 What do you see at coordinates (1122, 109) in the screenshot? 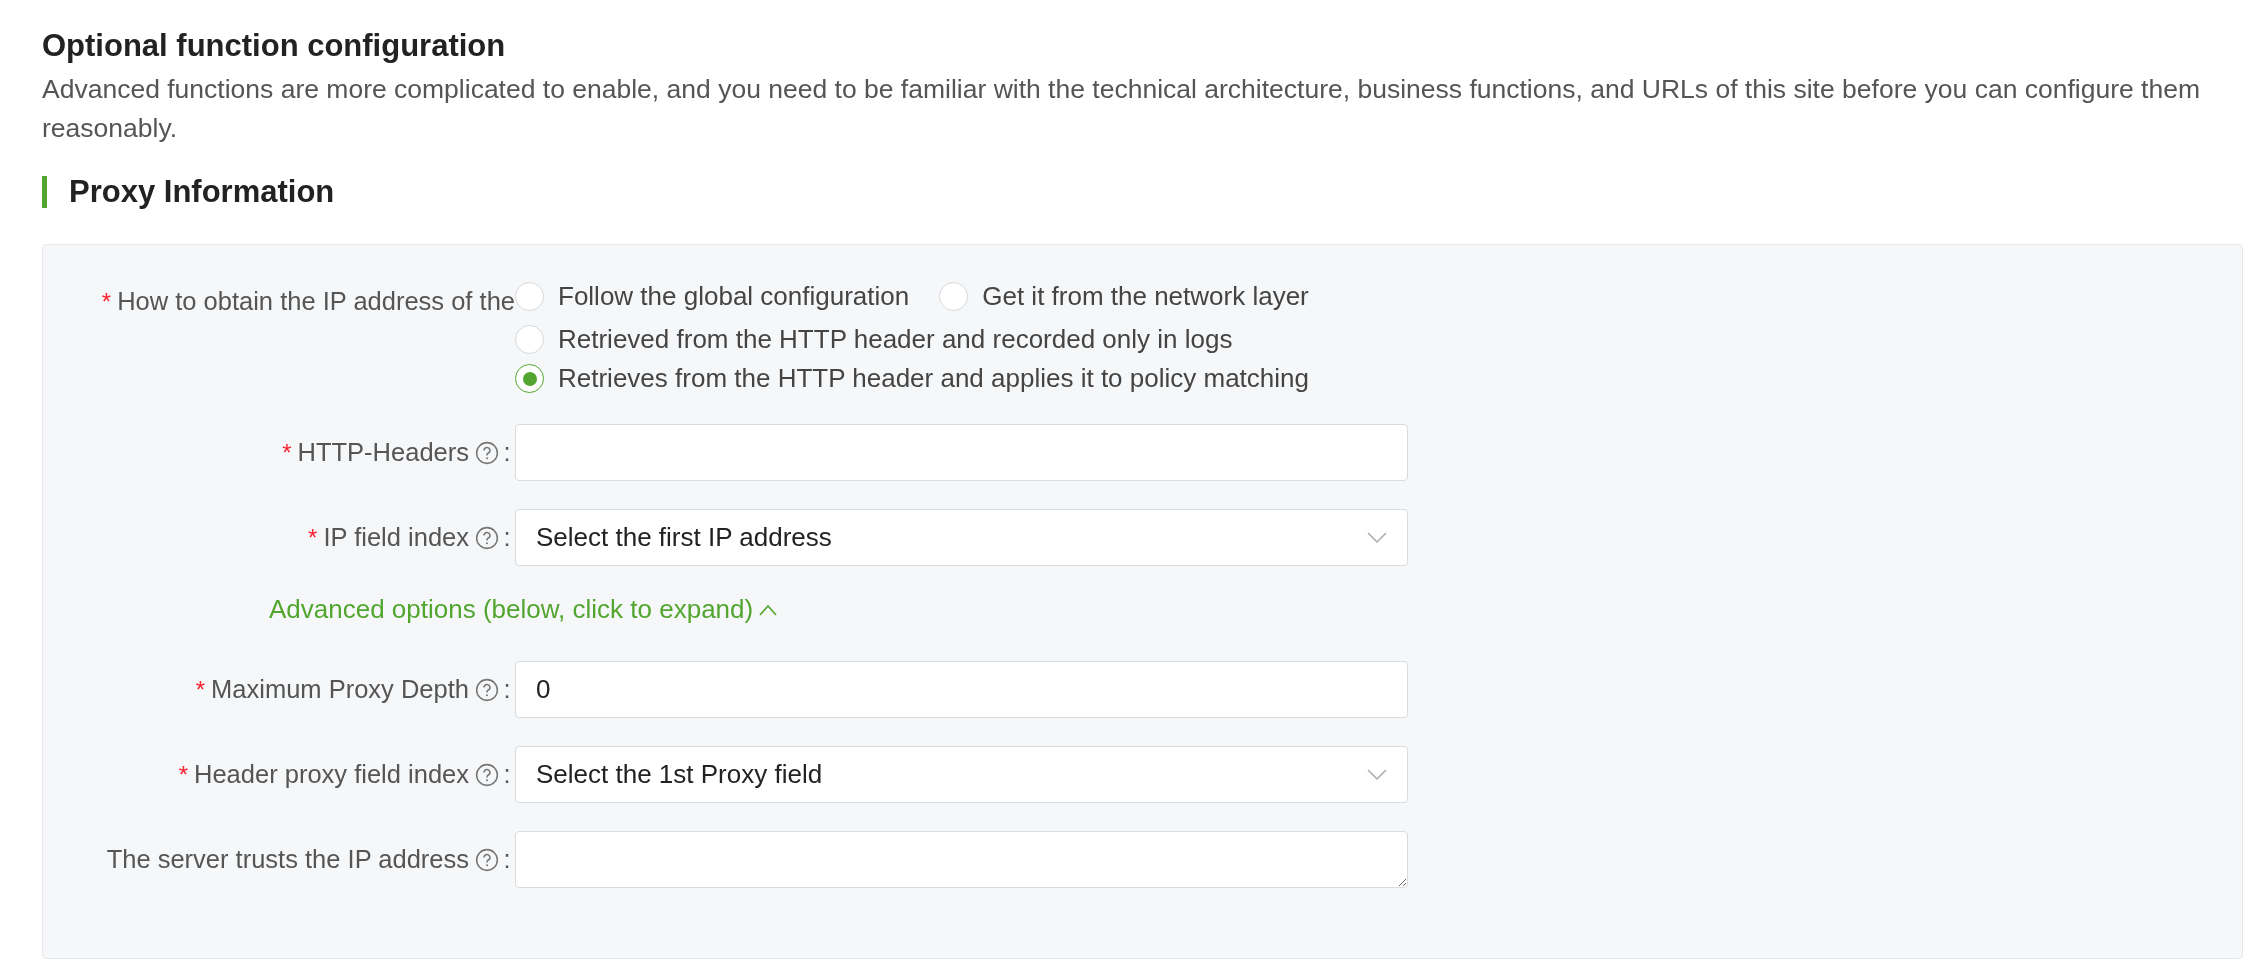
I see `page-description: Advanced functions are more complicated to enable, and you need to be familiar with the technical architecture, business functions, and URLs of this site before you can configure them reasonably.` at bounding box center [1122, 109].